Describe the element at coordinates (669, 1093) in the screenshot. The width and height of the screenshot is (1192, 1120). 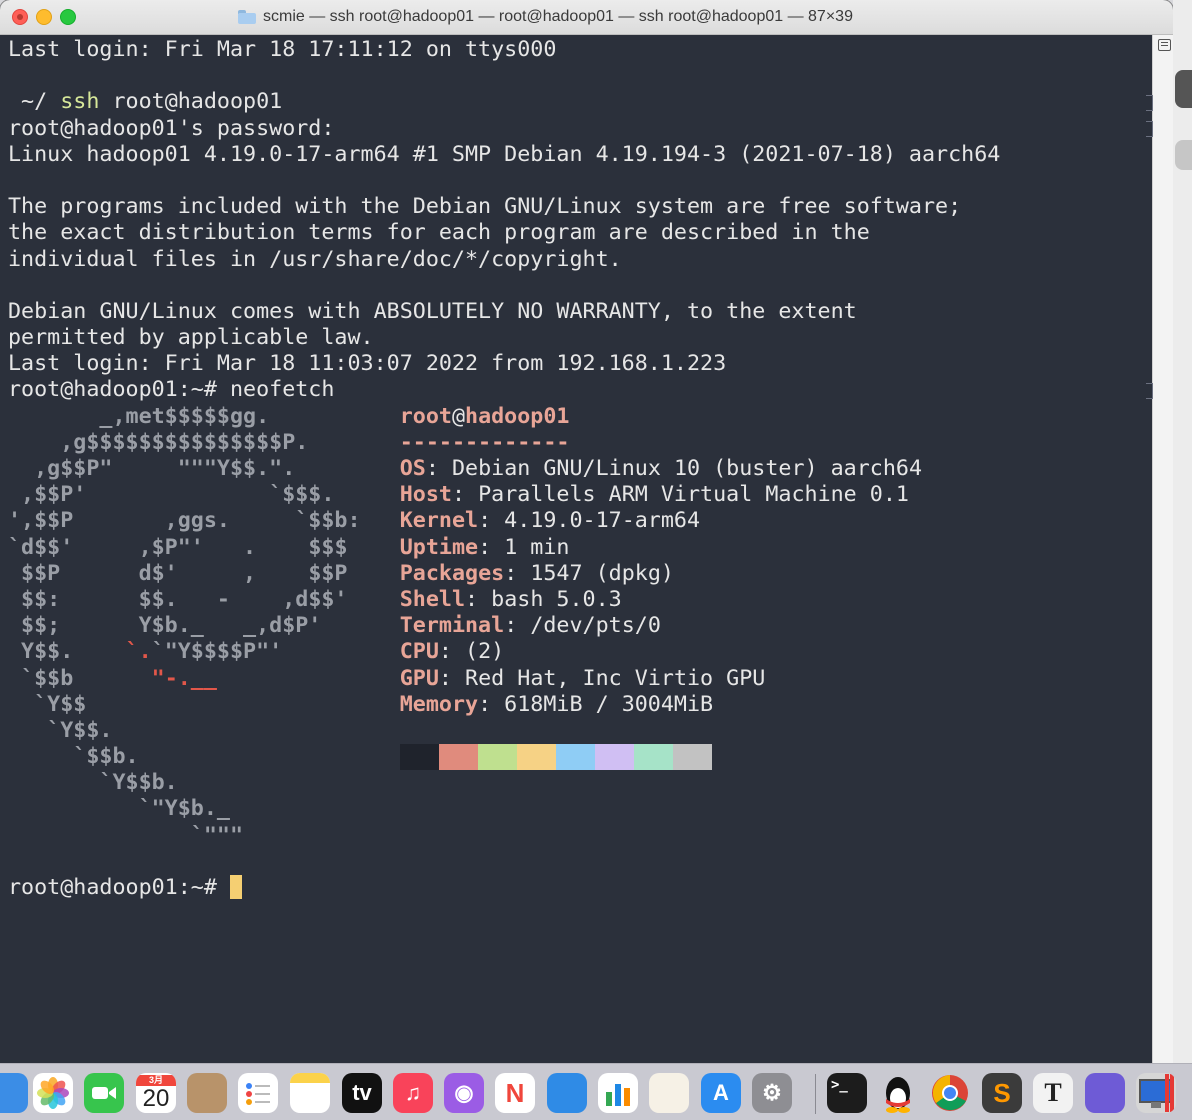
I see `dock-pages-icon` at that location.